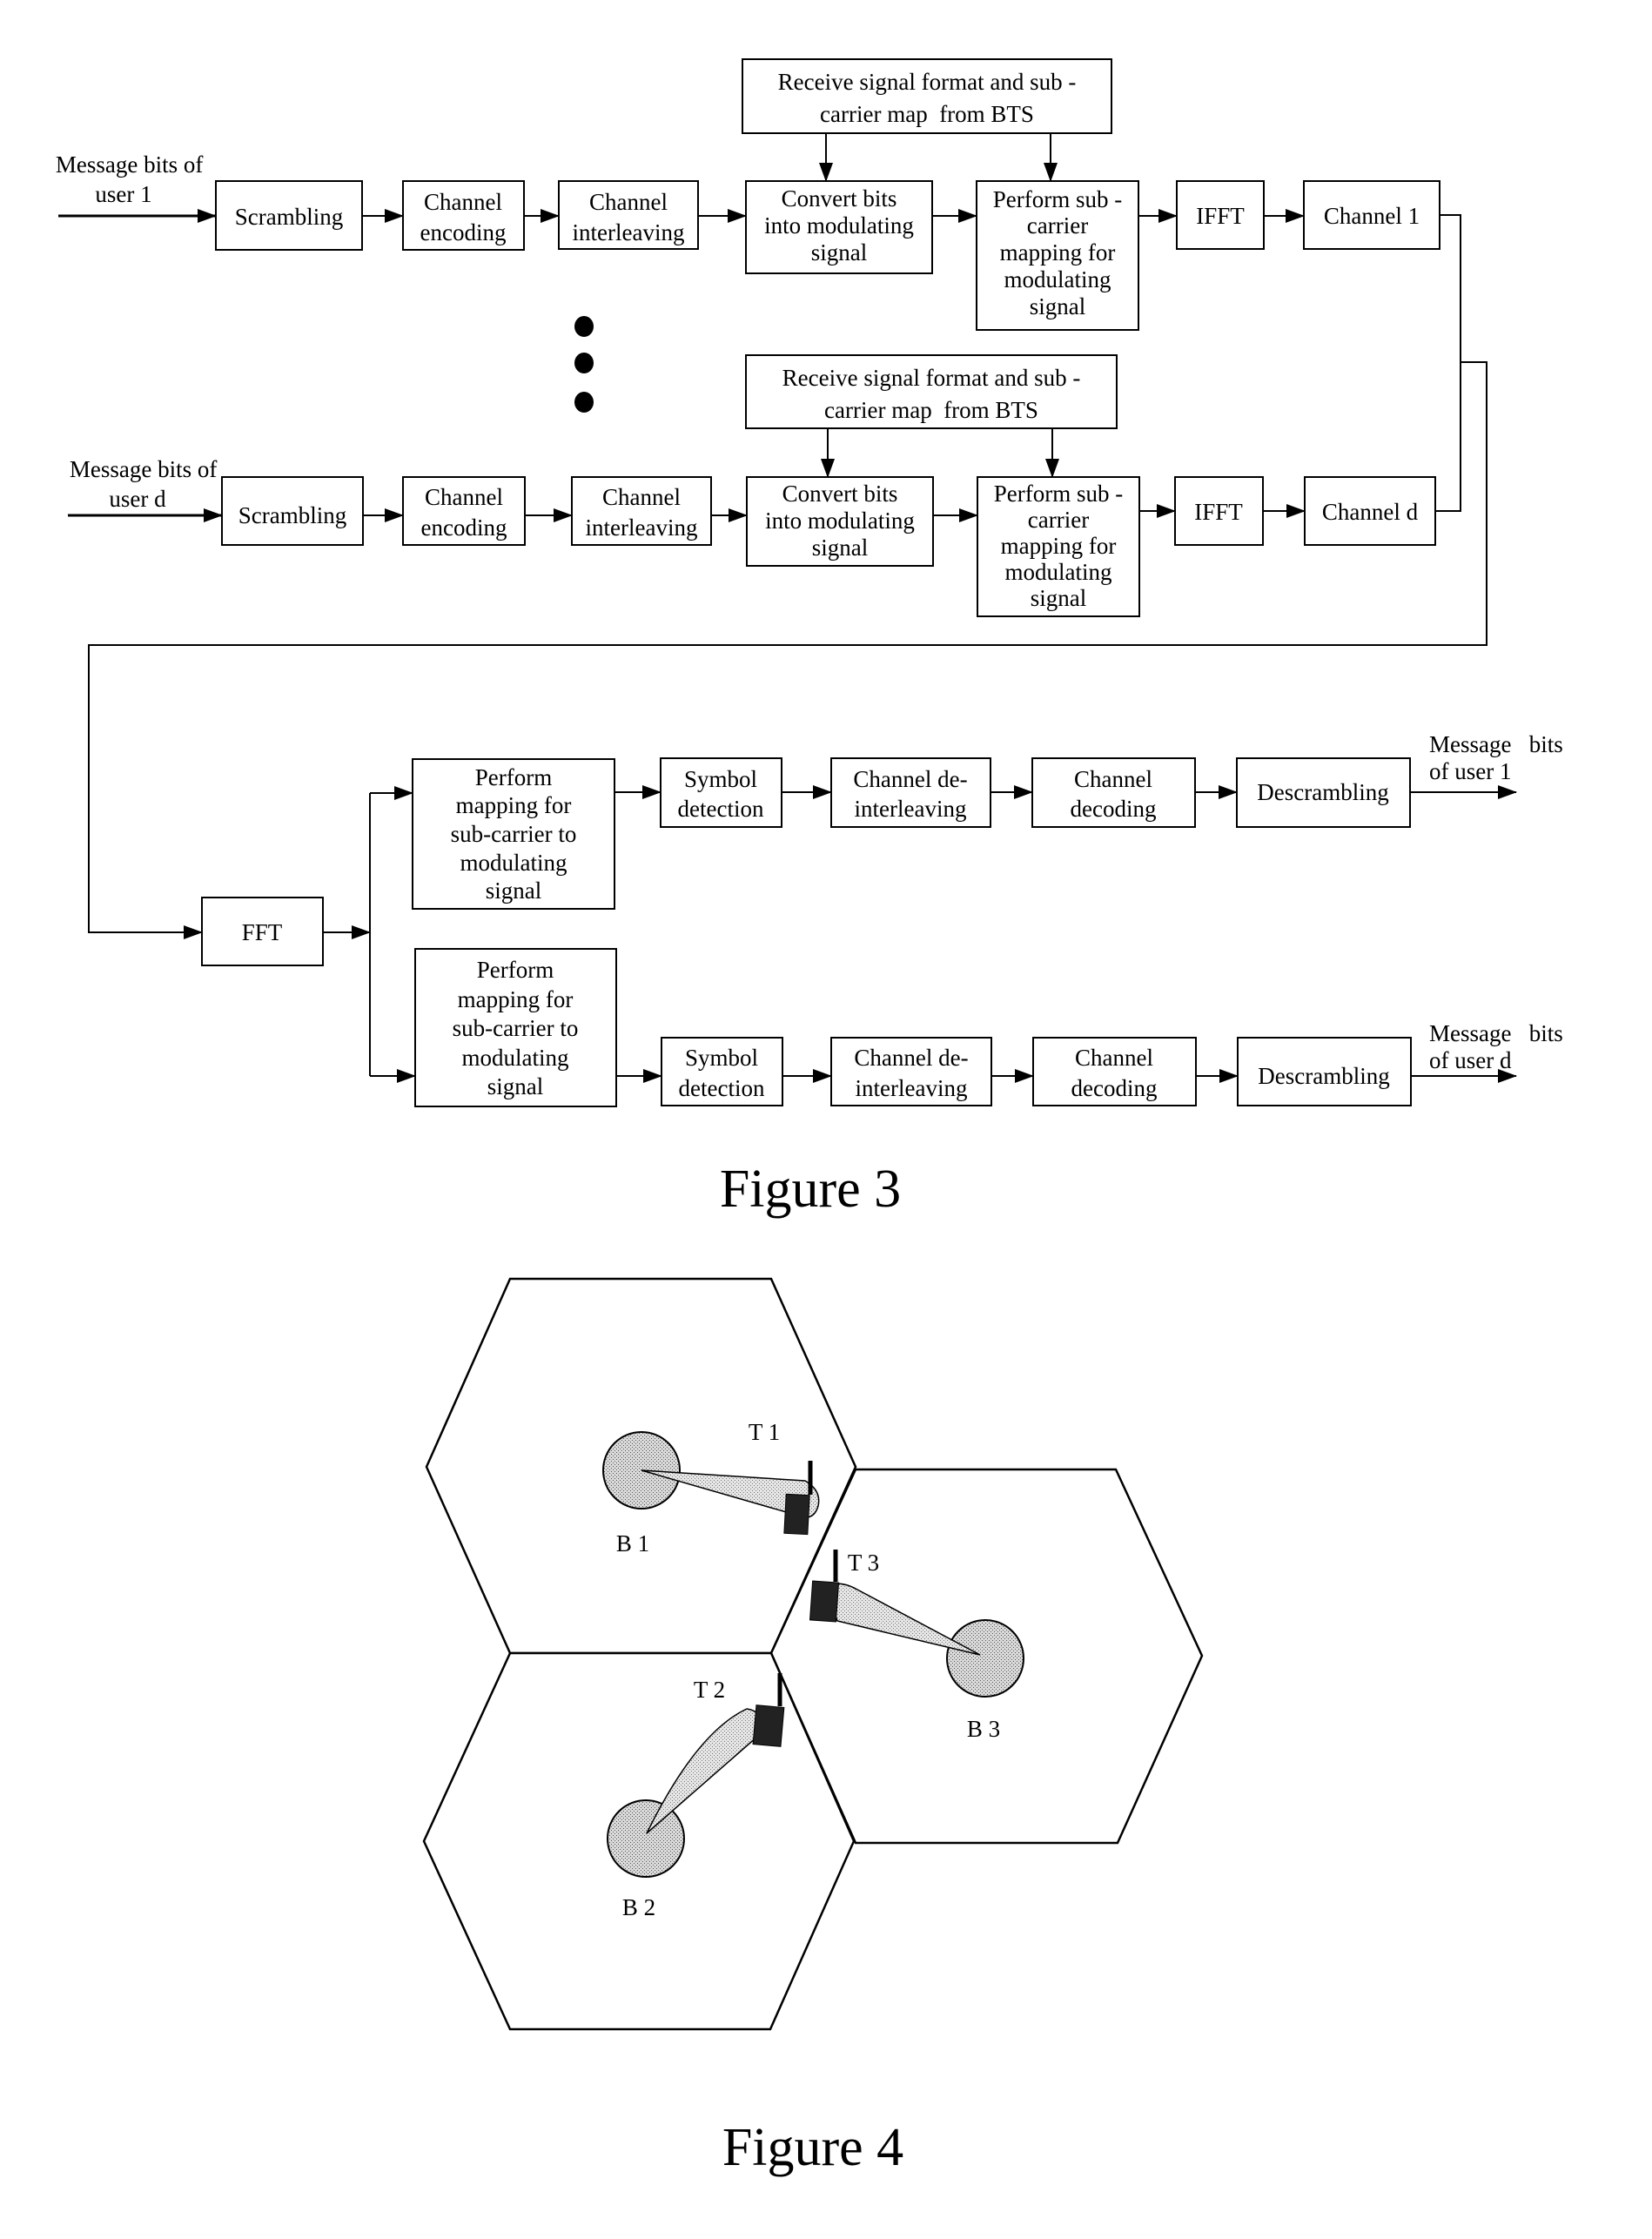 The image size is (1652, 2239). I want to click on bts-label: B 2, so click(638, 1907).